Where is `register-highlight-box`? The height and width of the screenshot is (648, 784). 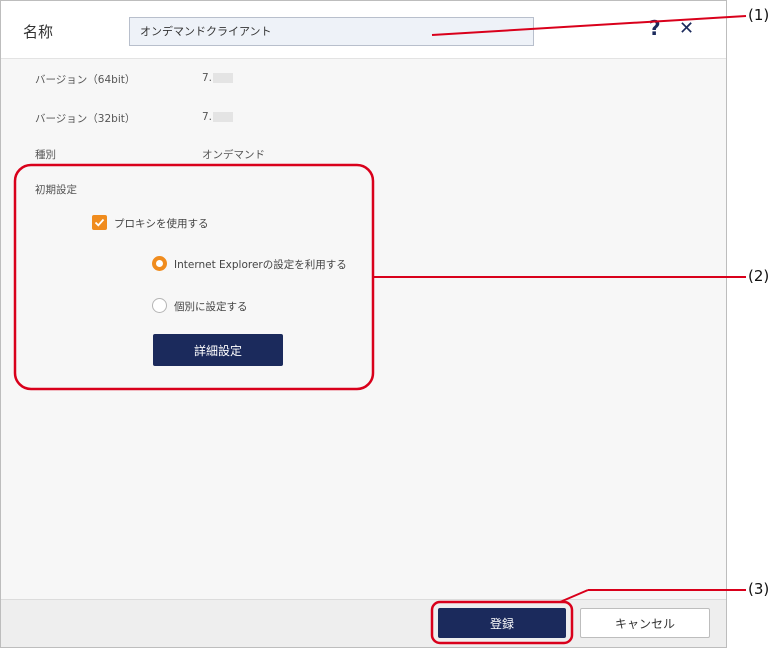
register-highlight-box is located at coordinates (502, 622).